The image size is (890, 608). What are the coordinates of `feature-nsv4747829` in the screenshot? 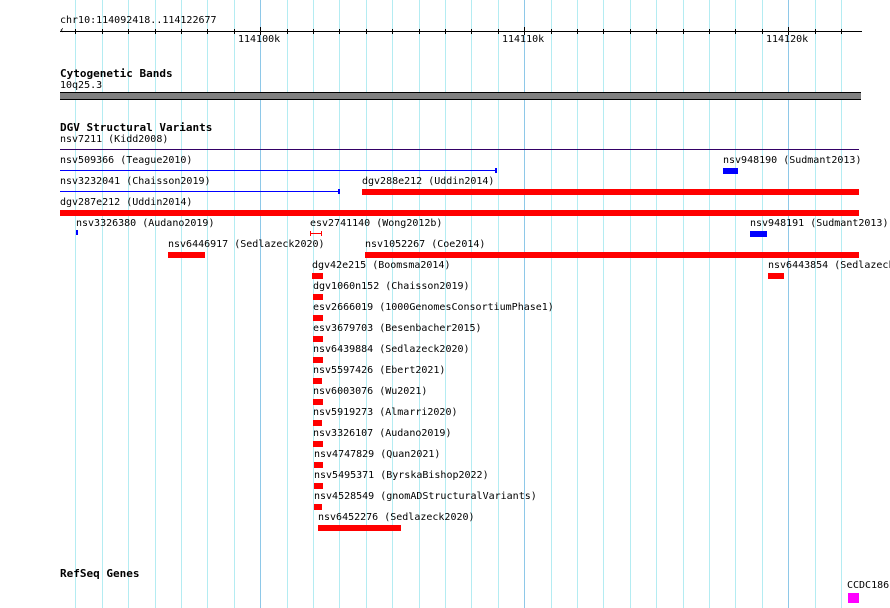 It's located at (318, 464).